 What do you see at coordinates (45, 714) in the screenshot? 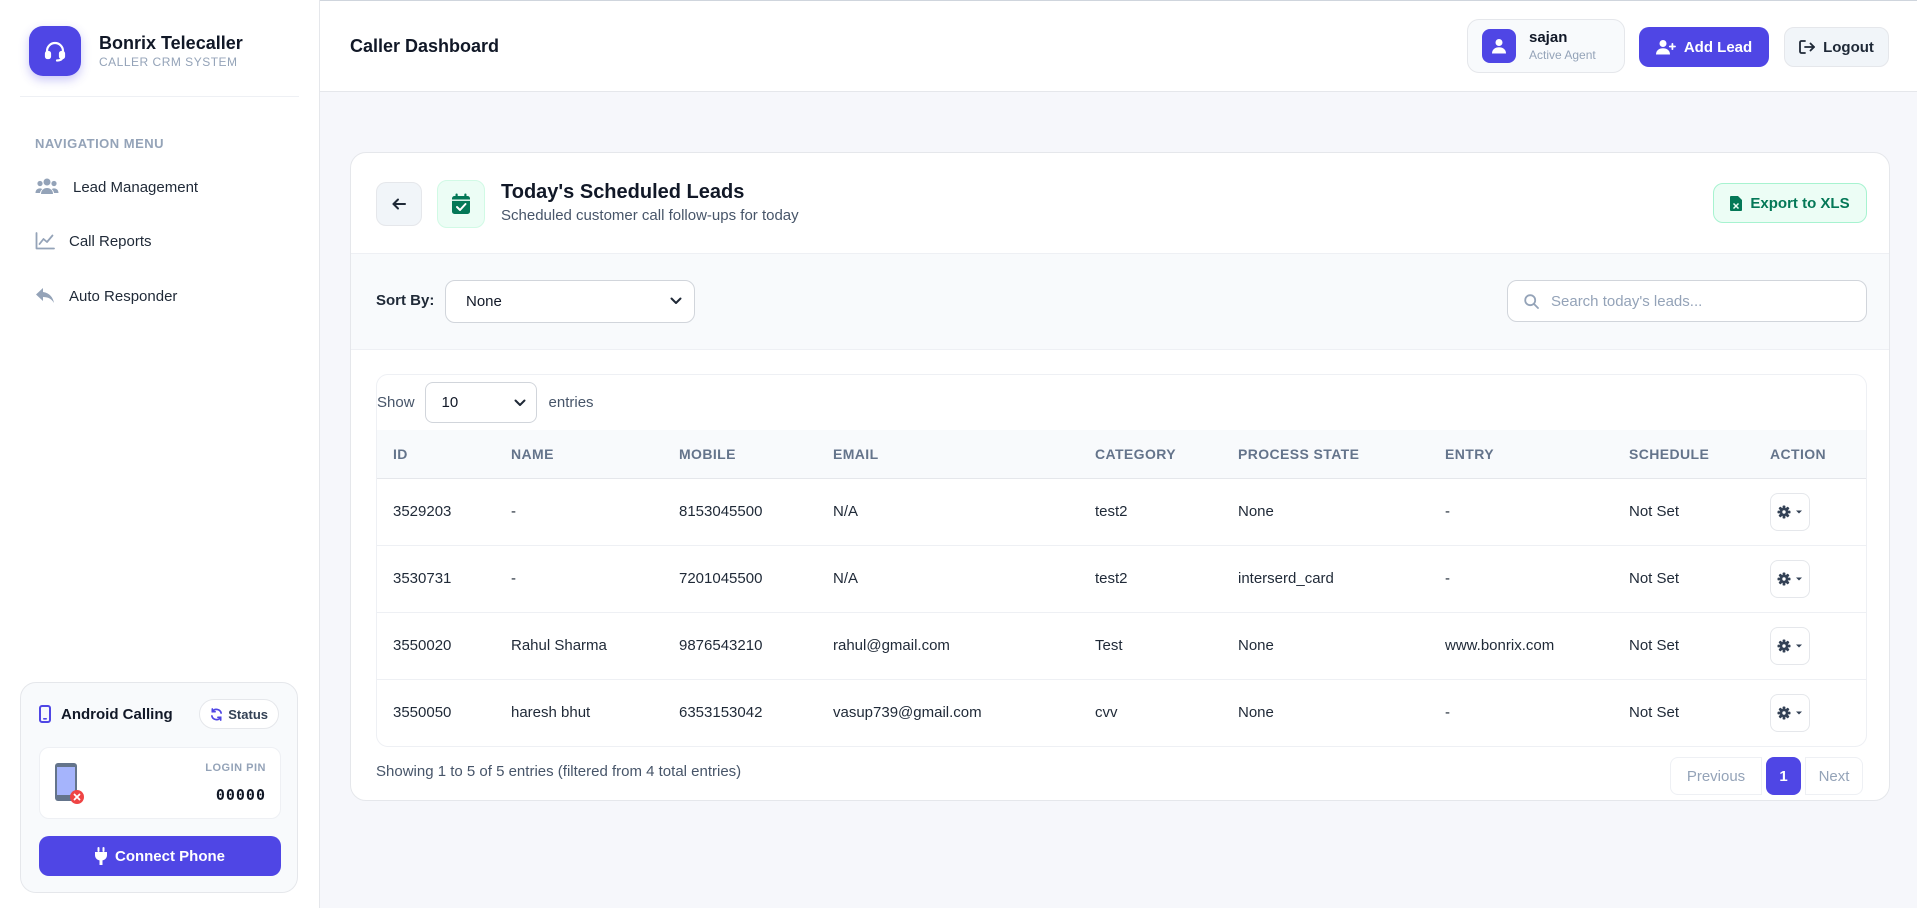
I see `mobile-icon` at bounding box center [45, 714].